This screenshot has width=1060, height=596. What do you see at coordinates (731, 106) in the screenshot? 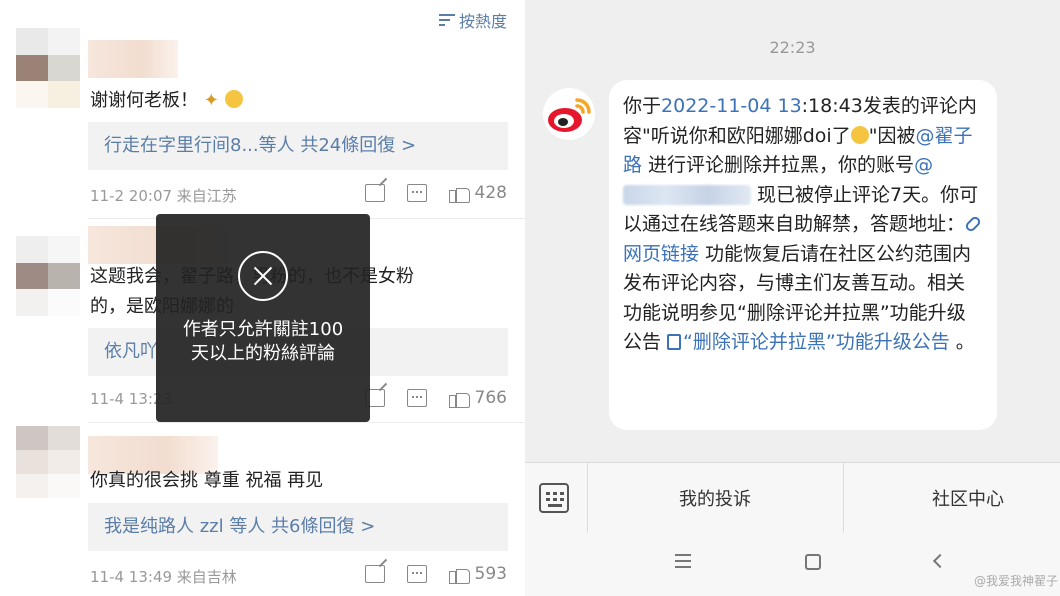
I see `date-link: 2022-11-04 13` at bounding box center [731, 106].